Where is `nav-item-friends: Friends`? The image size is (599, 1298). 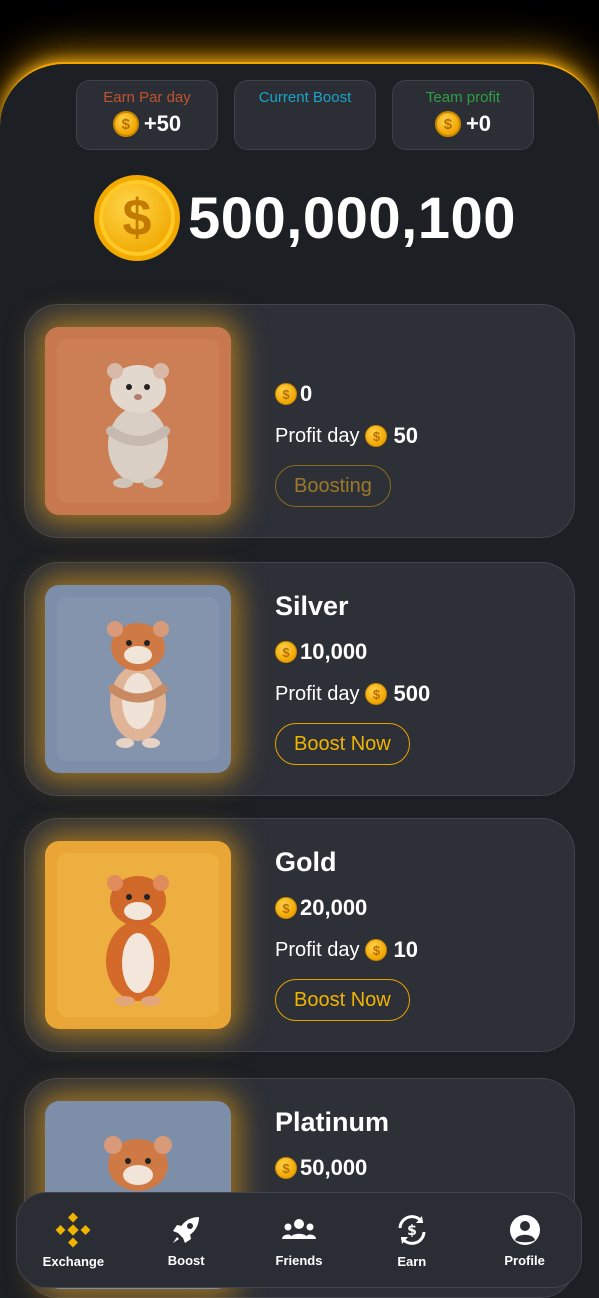
nav-item-friends: Friends is located at coordinates (299, 1240).